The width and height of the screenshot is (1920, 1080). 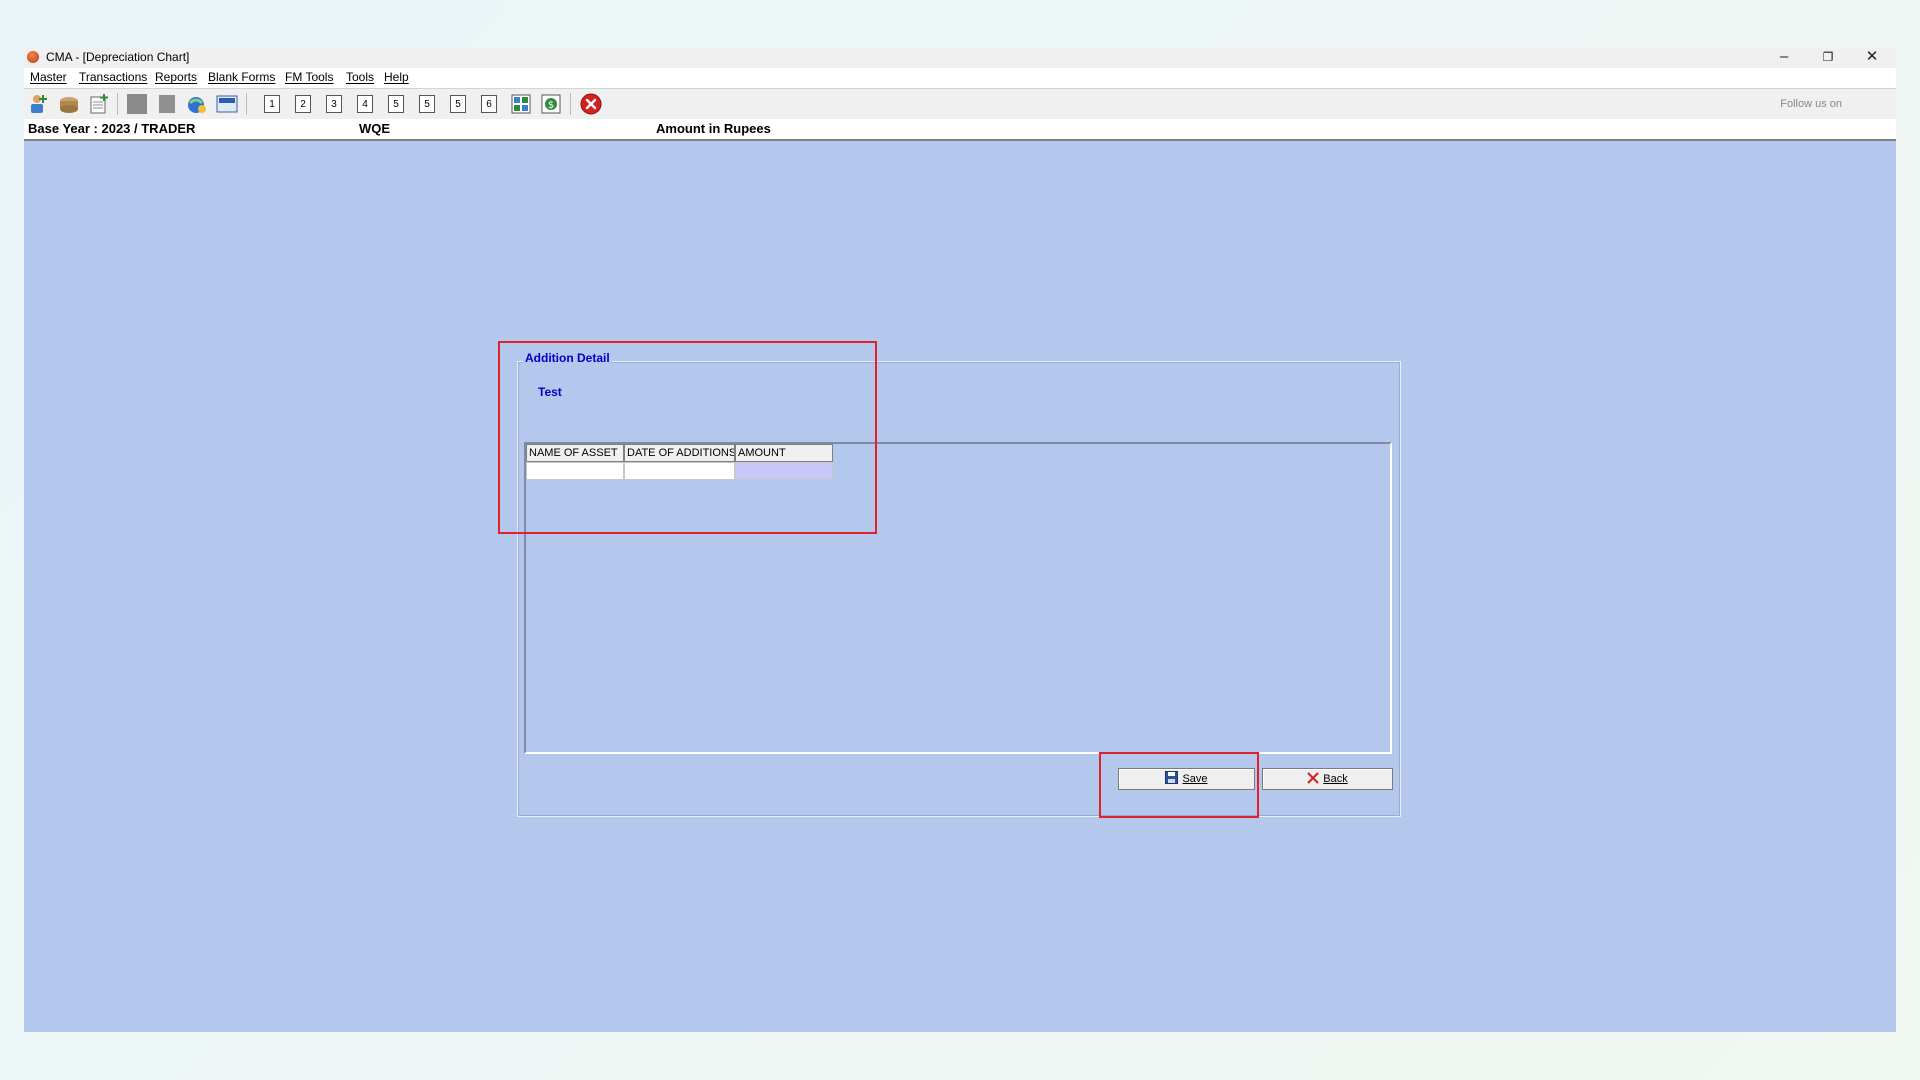 I want to click on step-2-button: 2, so click(x=303, y=104).